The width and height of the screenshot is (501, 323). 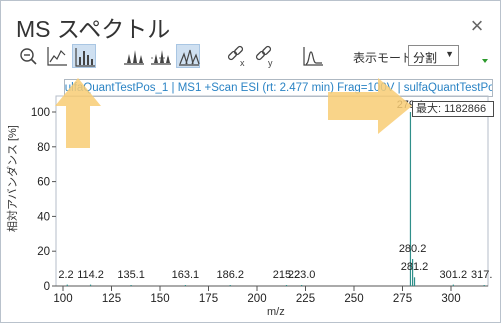 I want to click on y-tick-label: 20, so click(x=43, y=252).